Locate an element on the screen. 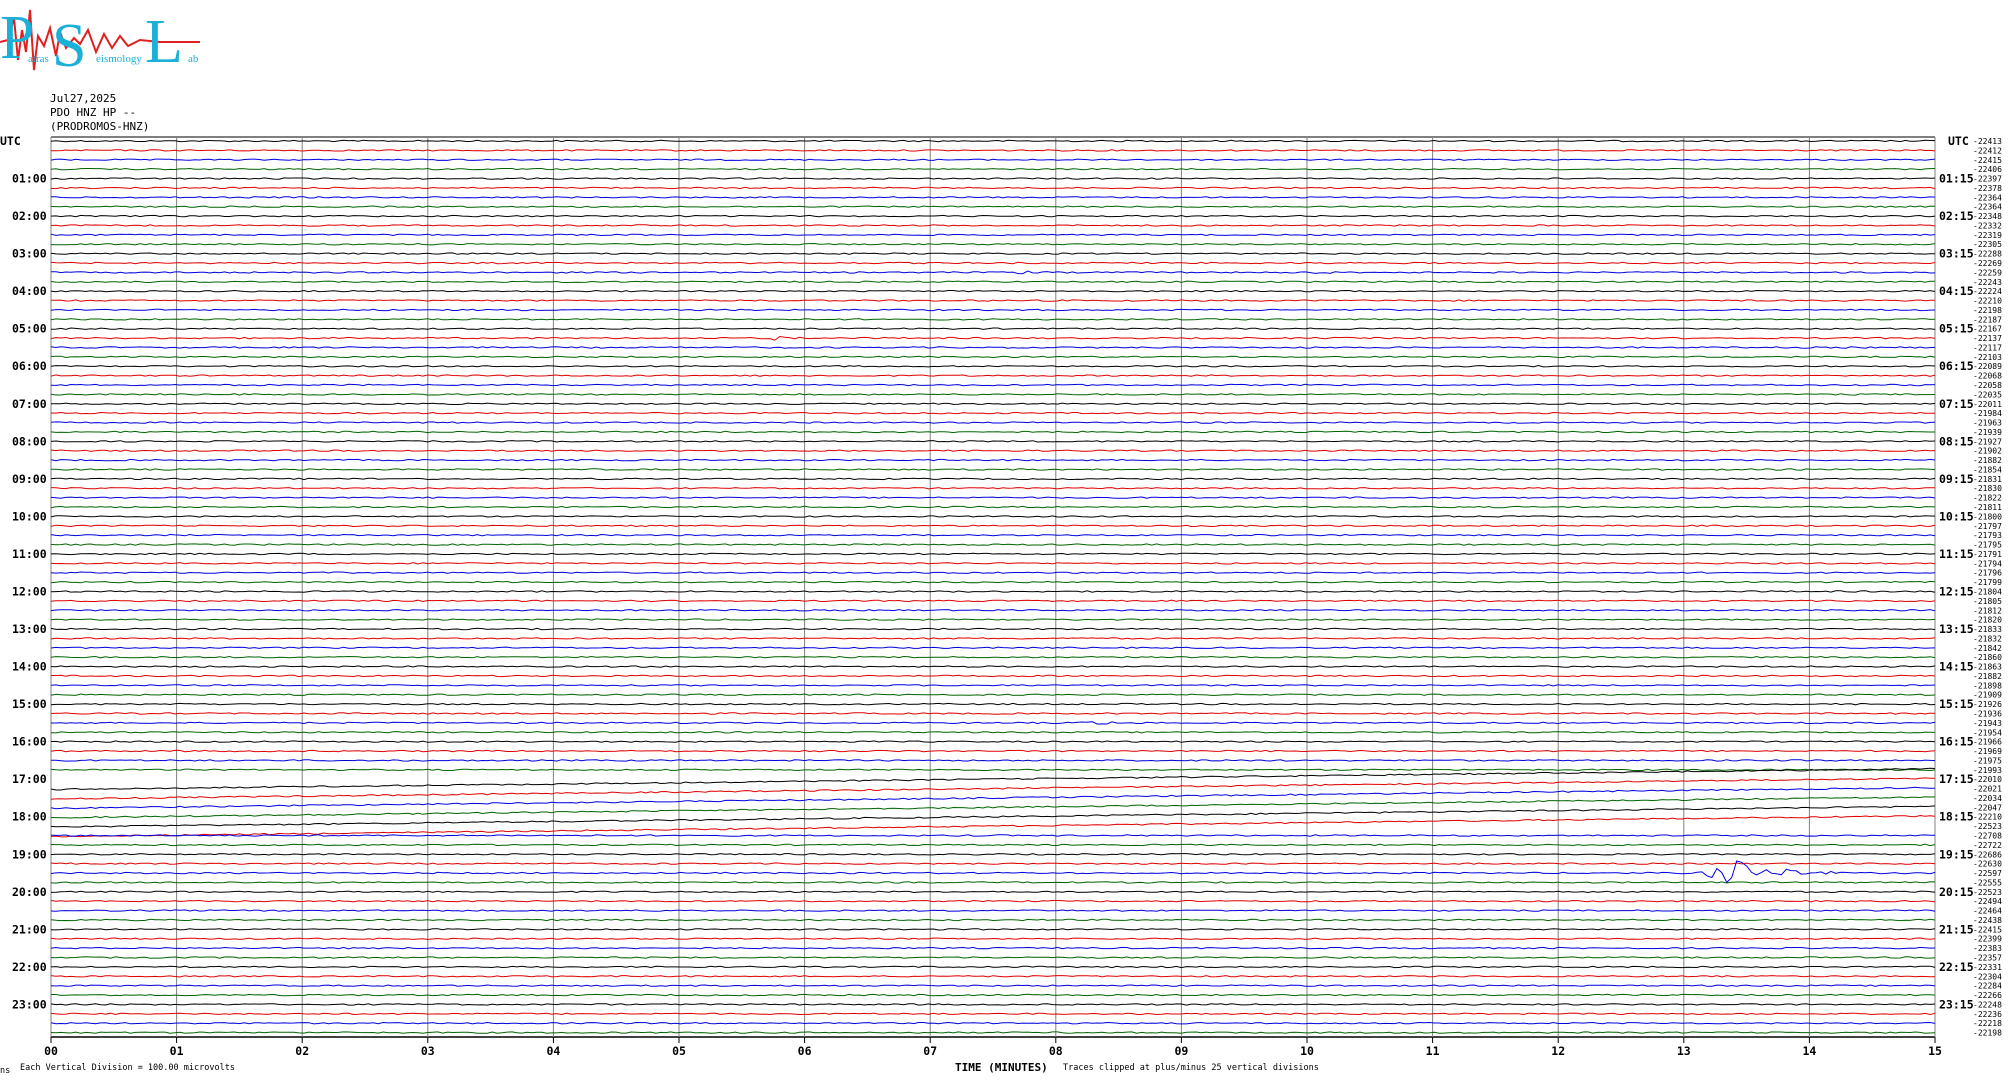 This screenshot has height=1080, width=2010. hour-label-left-22:00: 22:00 is located at coordinates (29, 967).